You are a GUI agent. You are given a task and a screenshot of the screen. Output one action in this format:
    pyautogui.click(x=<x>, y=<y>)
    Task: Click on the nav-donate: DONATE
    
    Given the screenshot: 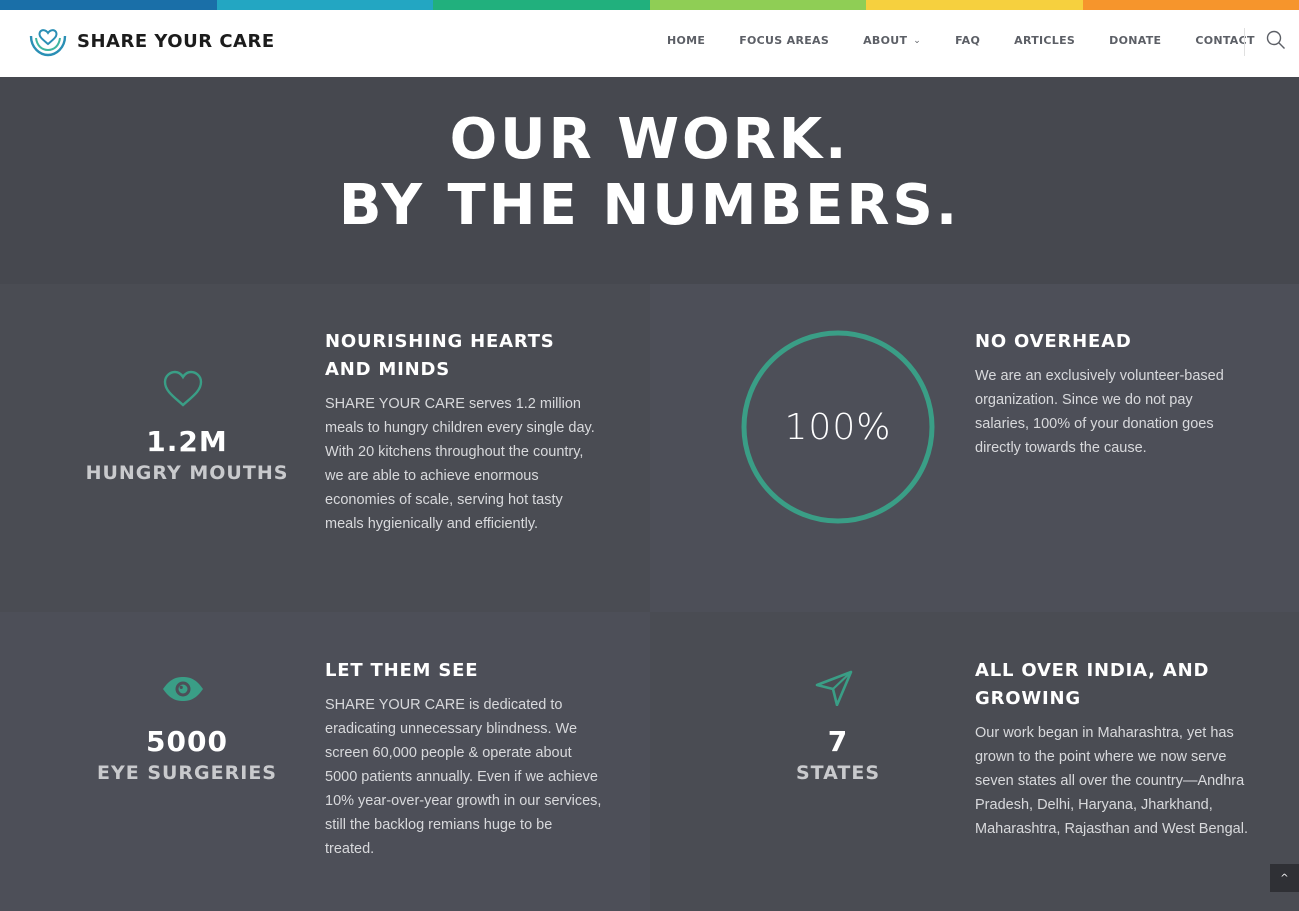 What is the action you would take?
    pyautogui.click(x=1135, y=40)
    